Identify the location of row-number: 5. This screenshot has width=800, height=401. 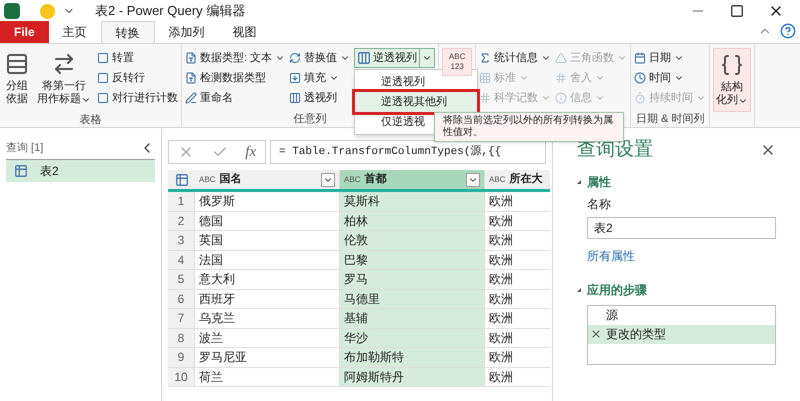
(181, 279).